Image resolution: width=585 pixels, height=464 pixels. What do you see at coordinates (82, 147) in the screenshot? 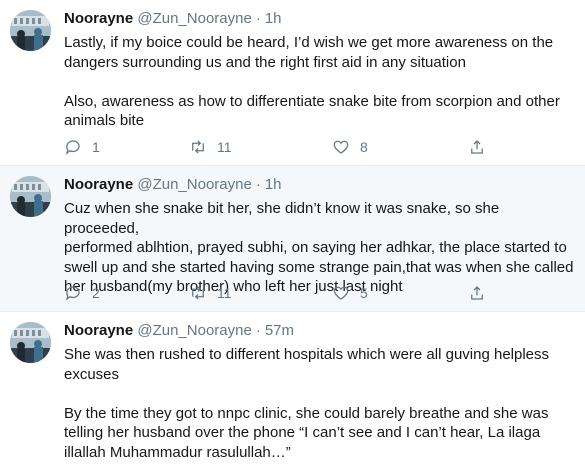
I see `reply-button: 1` at bounding box center [82, 147].